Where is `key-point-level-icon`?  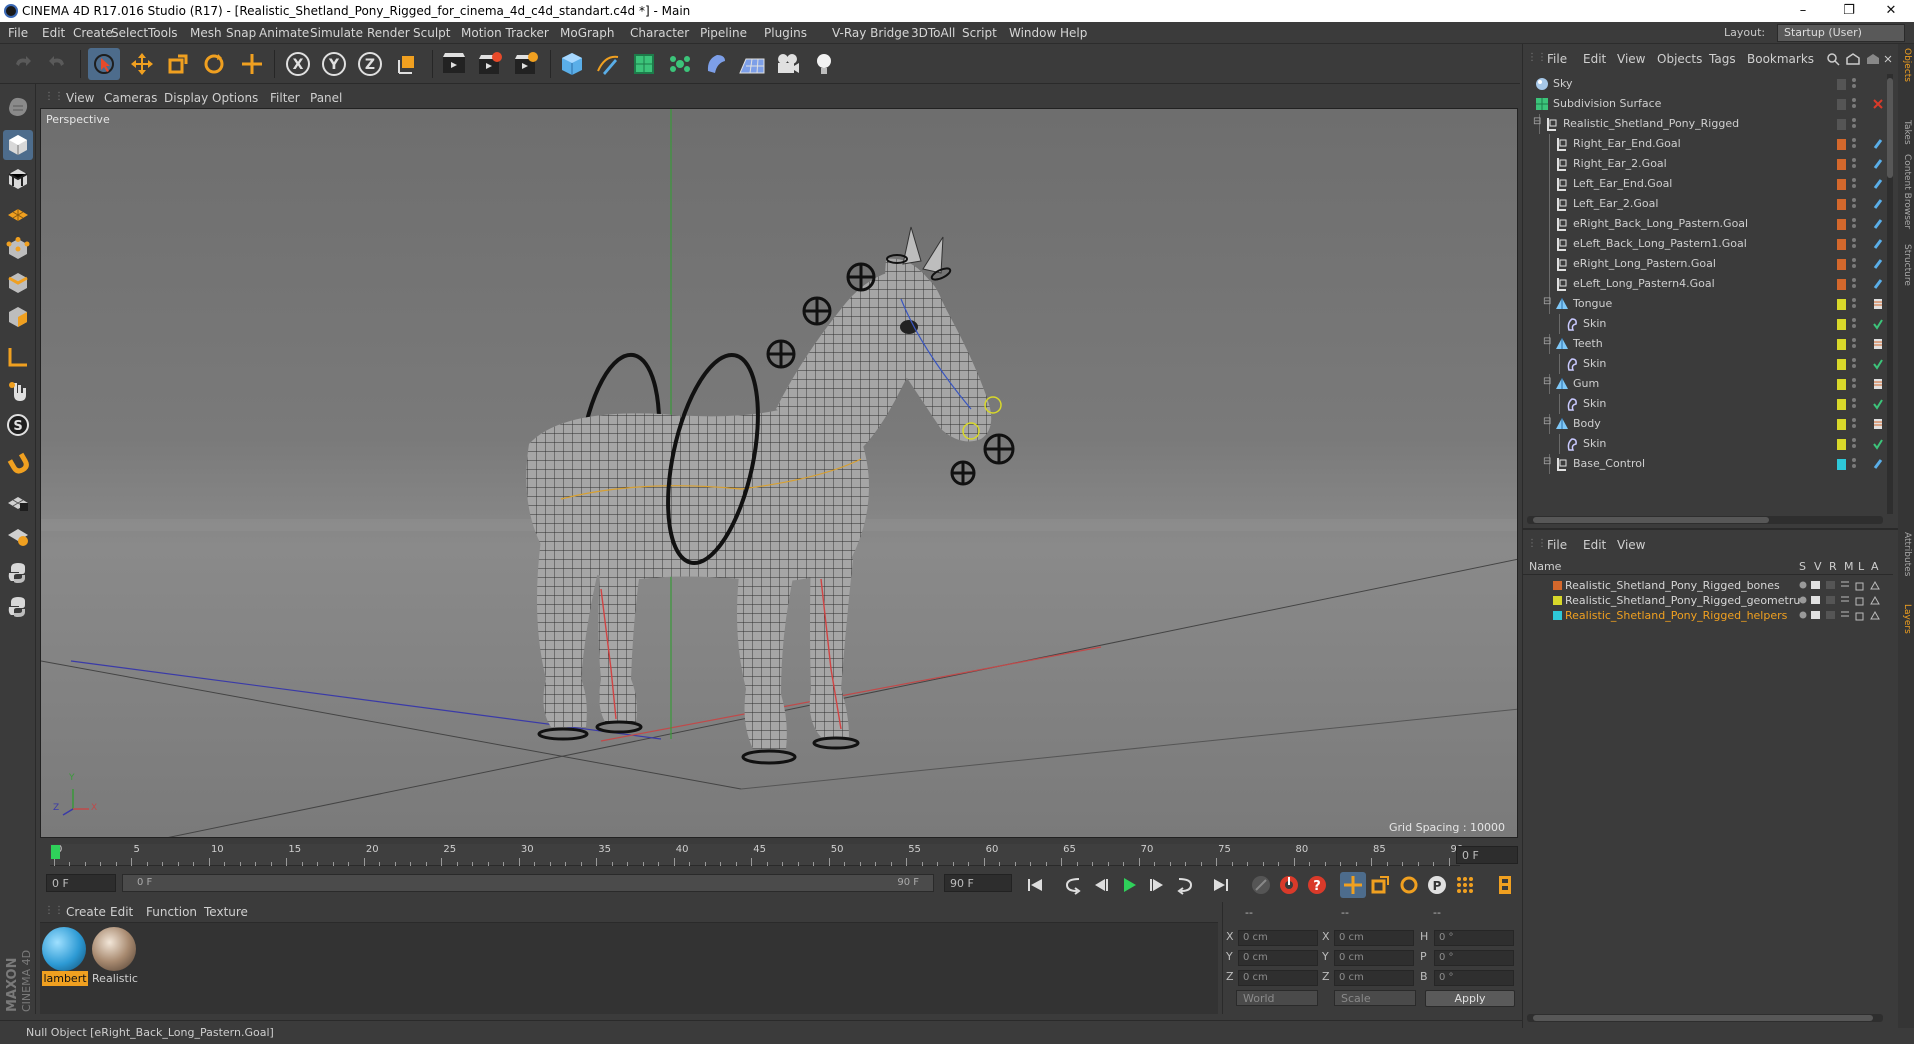 key-point-level-icon is located at coordinates (1465, 885).